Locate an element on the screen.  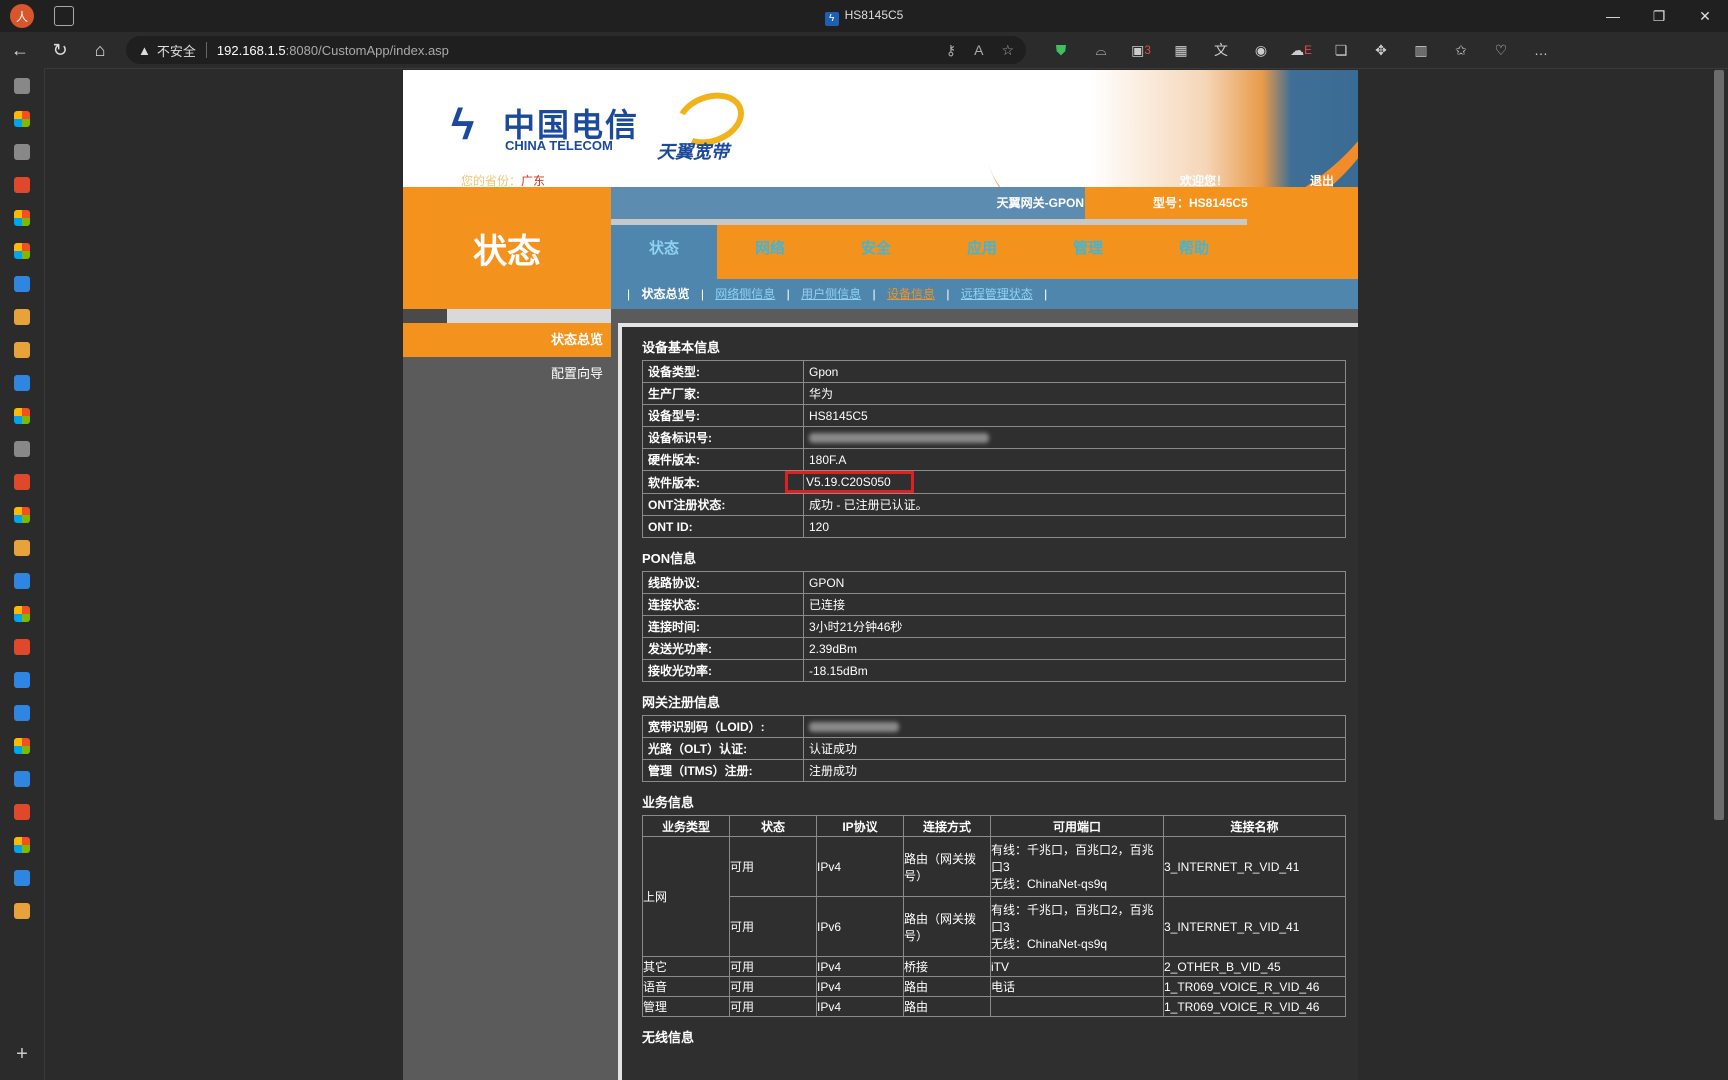
read-aloud-icon: A is located at coordinates (978, 50).